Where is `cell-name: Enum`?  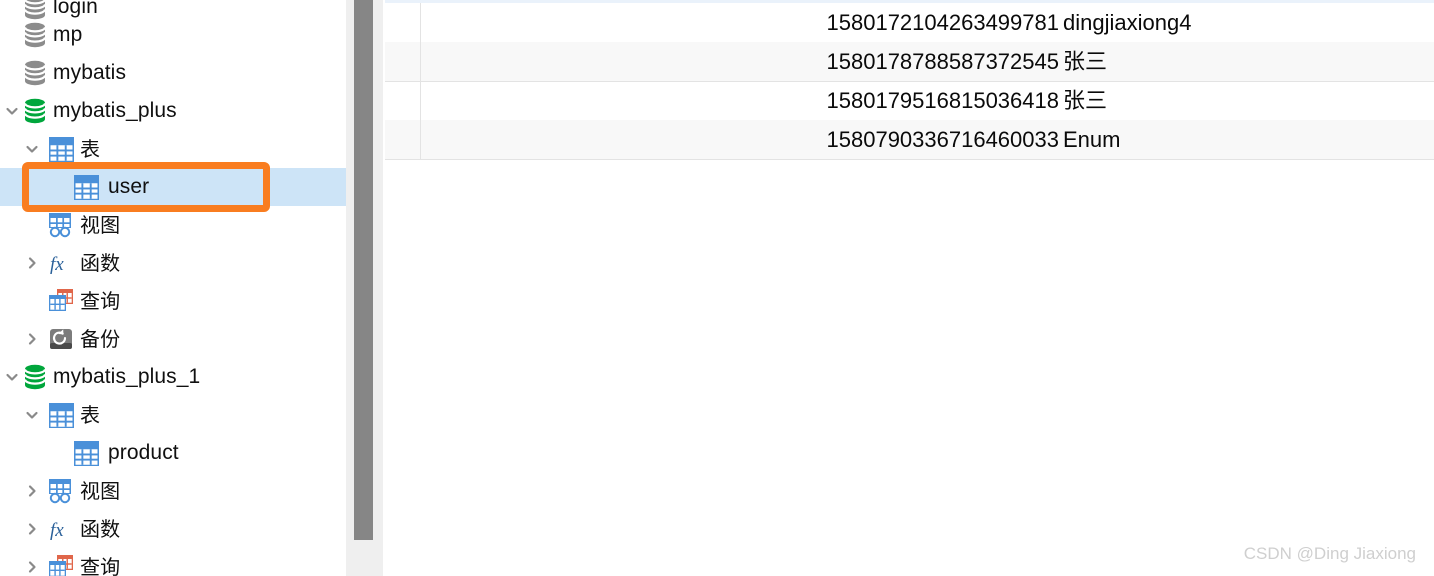 cell-name: Enum is located at coordinates (1247, 139).